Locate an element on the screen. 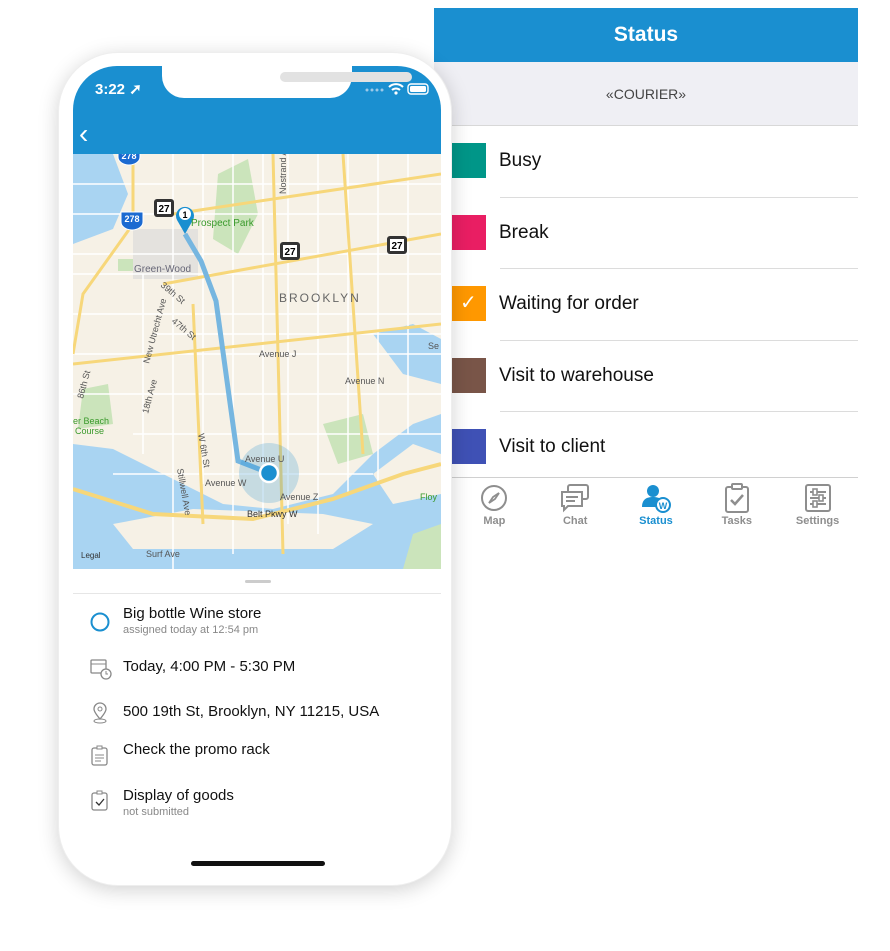  status-color-swatch: ✓ is located at coordinates (469, 304).